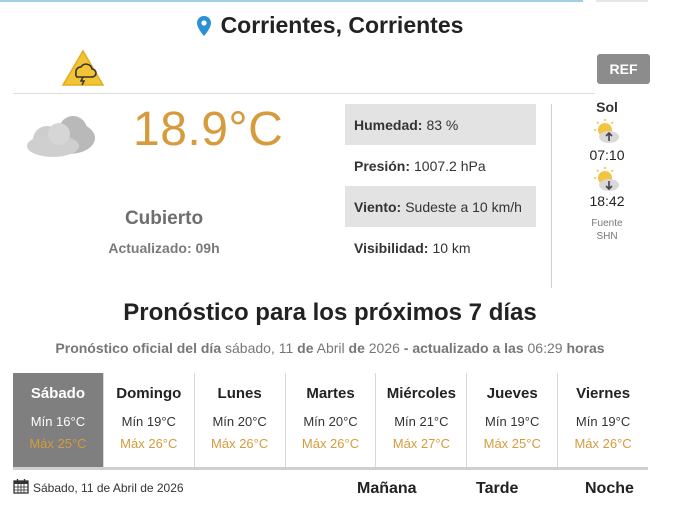  Describe the element at coordinates (607, 107) in the screenshot. I see `sun-title: Sol` at that location.